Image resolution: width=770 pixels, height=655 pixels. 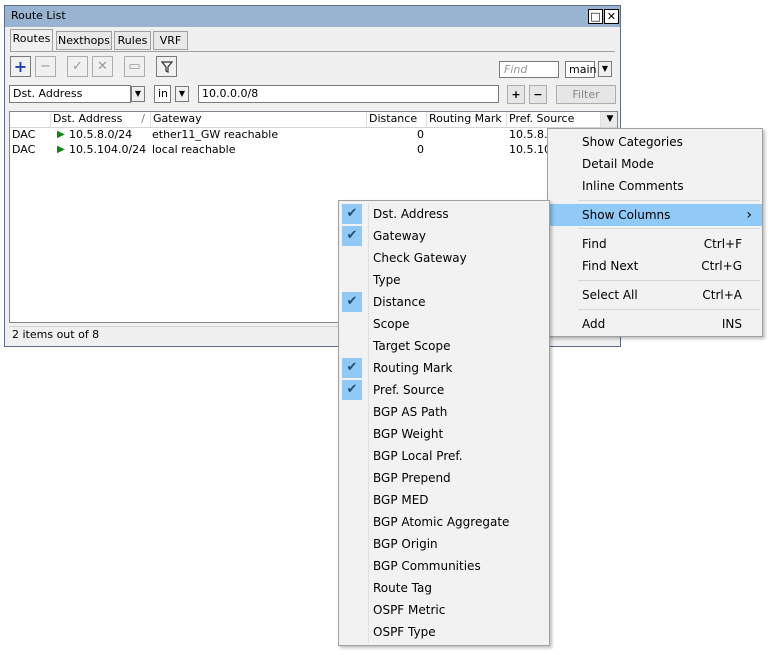 I want to click on column-header-dst-address: Dst. Address /, so click(x=101, y=119).